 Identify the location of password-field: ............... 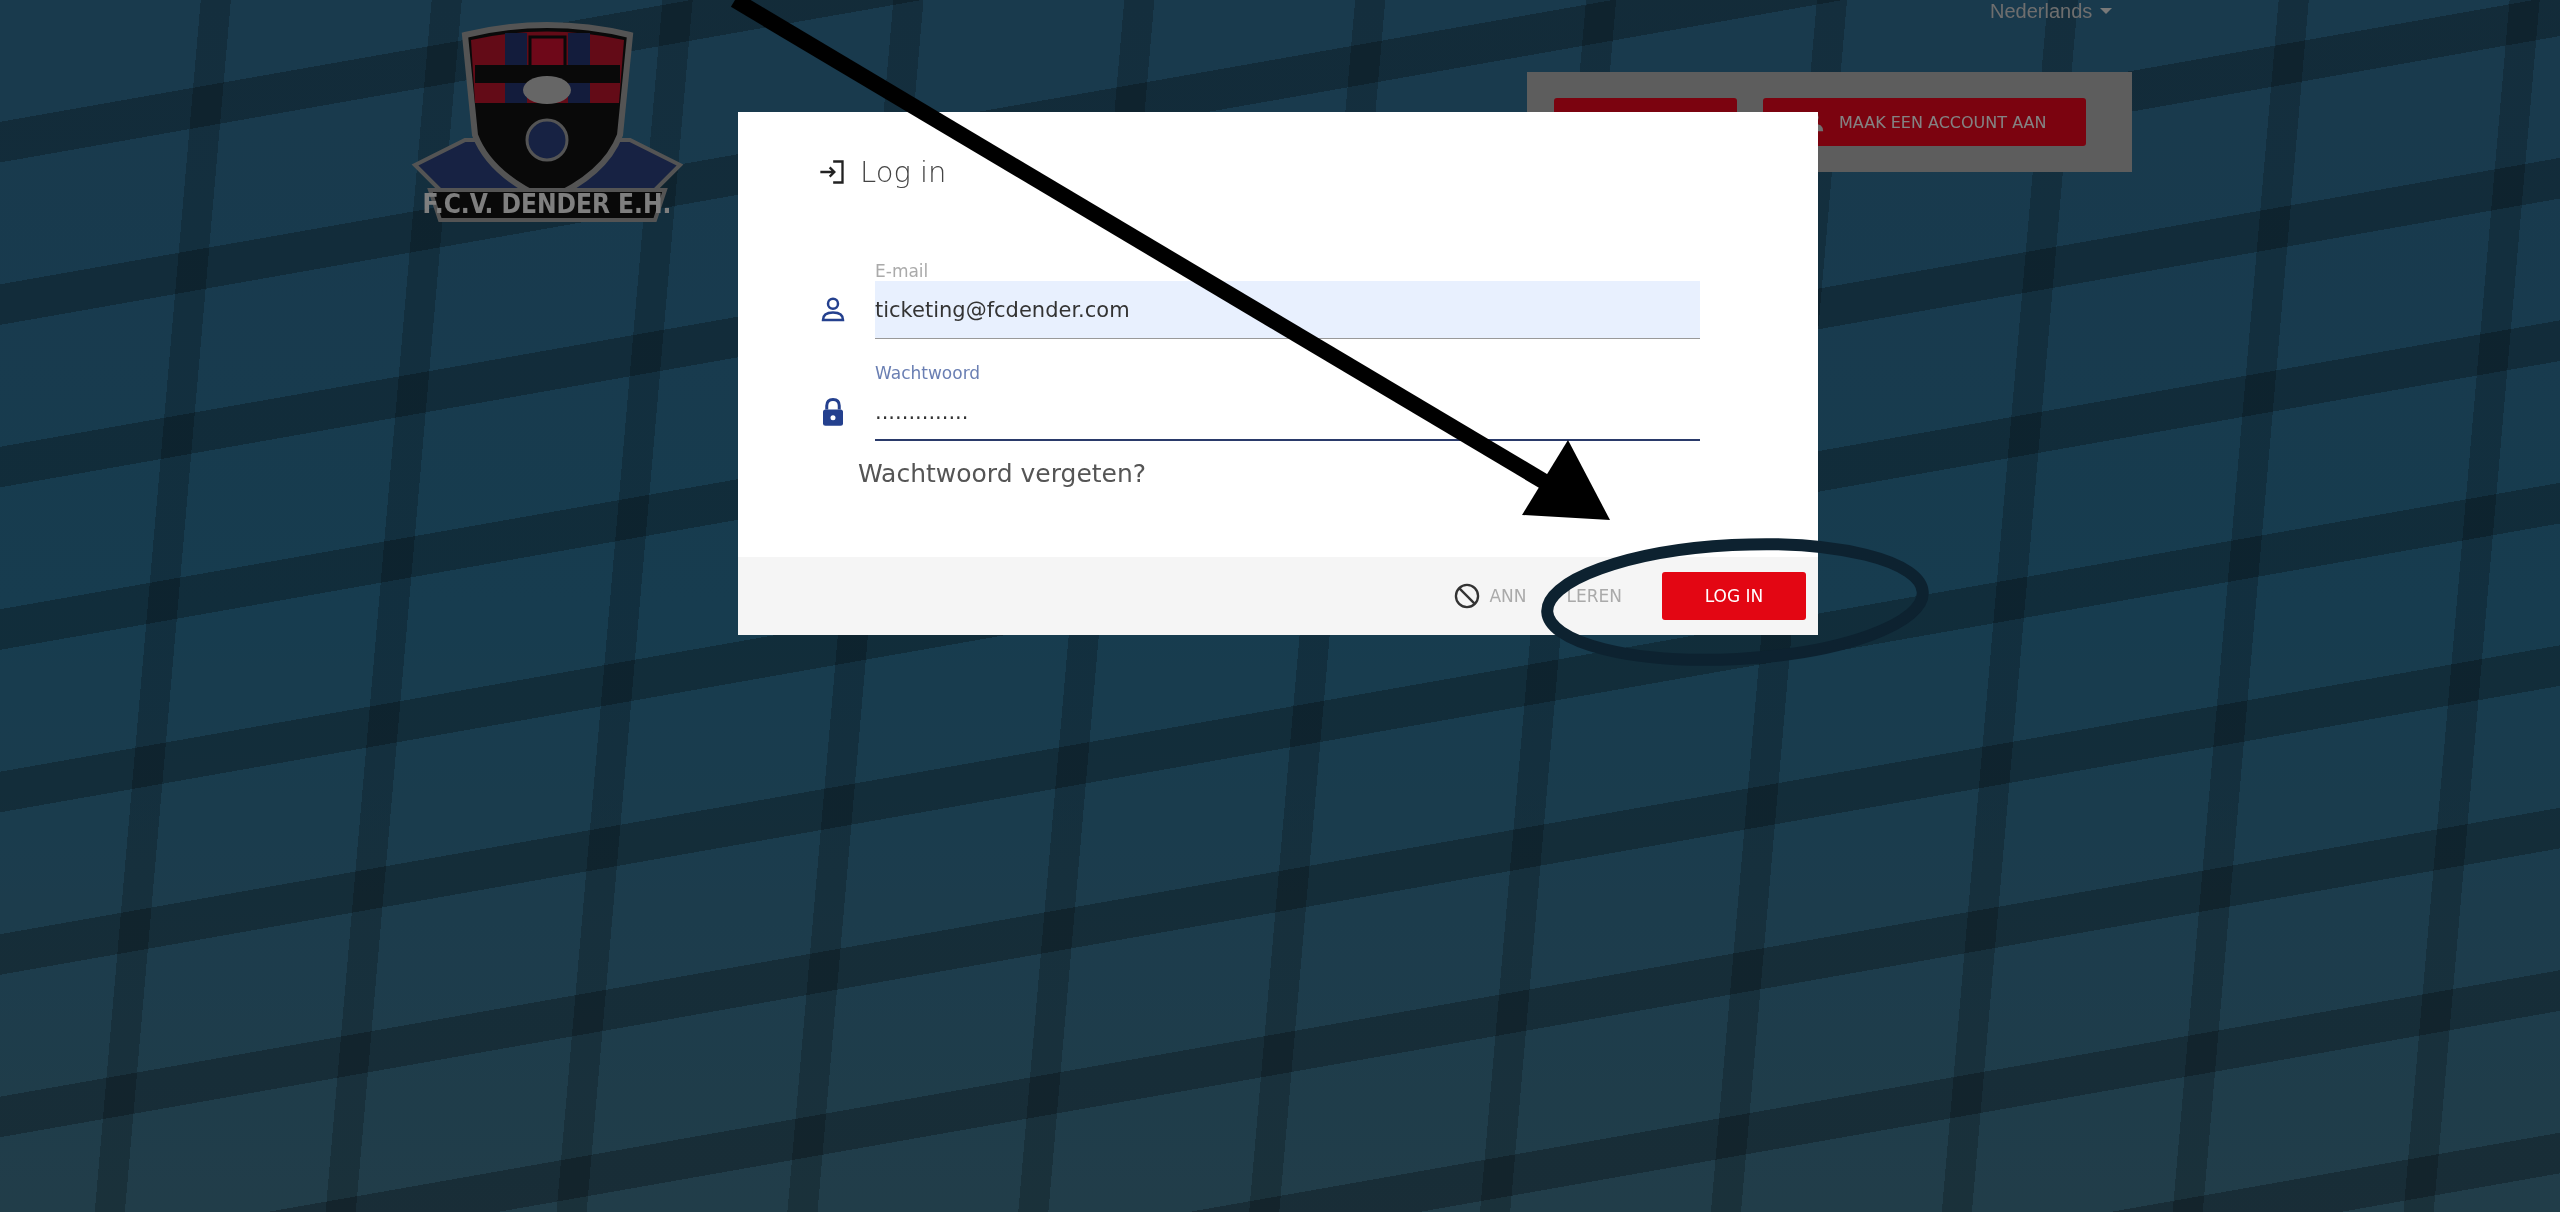
(1287, 412).